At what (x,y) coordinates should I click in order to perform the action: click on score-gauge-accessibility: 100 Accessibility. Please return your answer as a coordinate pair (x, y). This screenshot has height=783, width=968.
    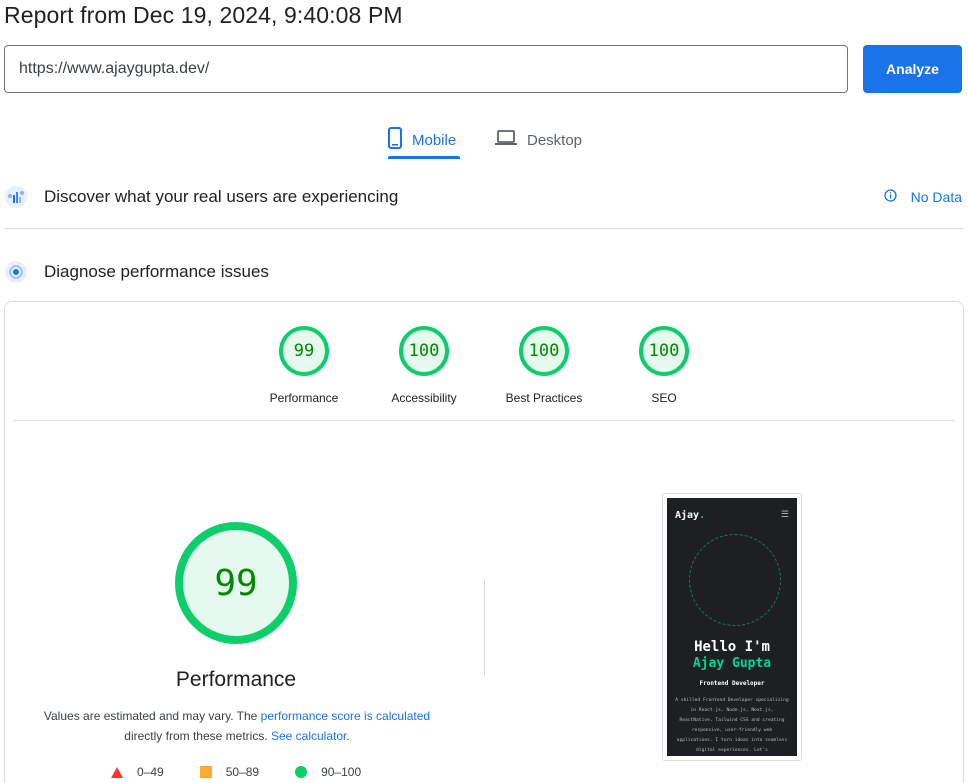
    Looking at the image, I should click on (424, 365).